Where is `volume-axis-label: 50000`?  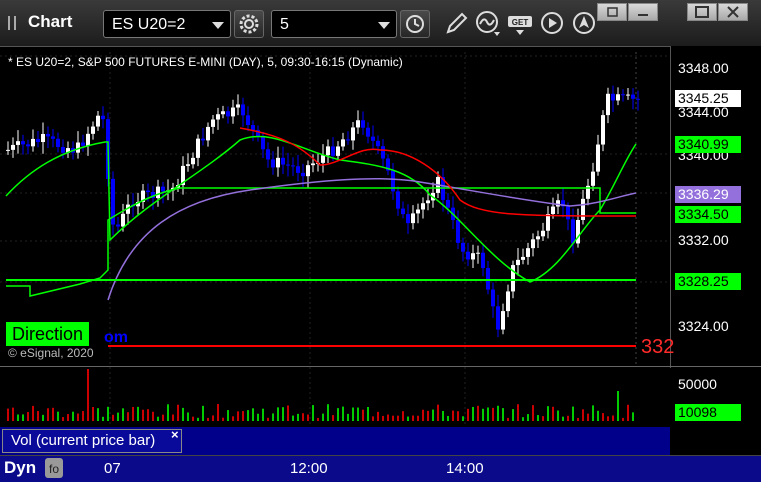
volume-axis-label: 50000 is located at coordinates (697, 384).